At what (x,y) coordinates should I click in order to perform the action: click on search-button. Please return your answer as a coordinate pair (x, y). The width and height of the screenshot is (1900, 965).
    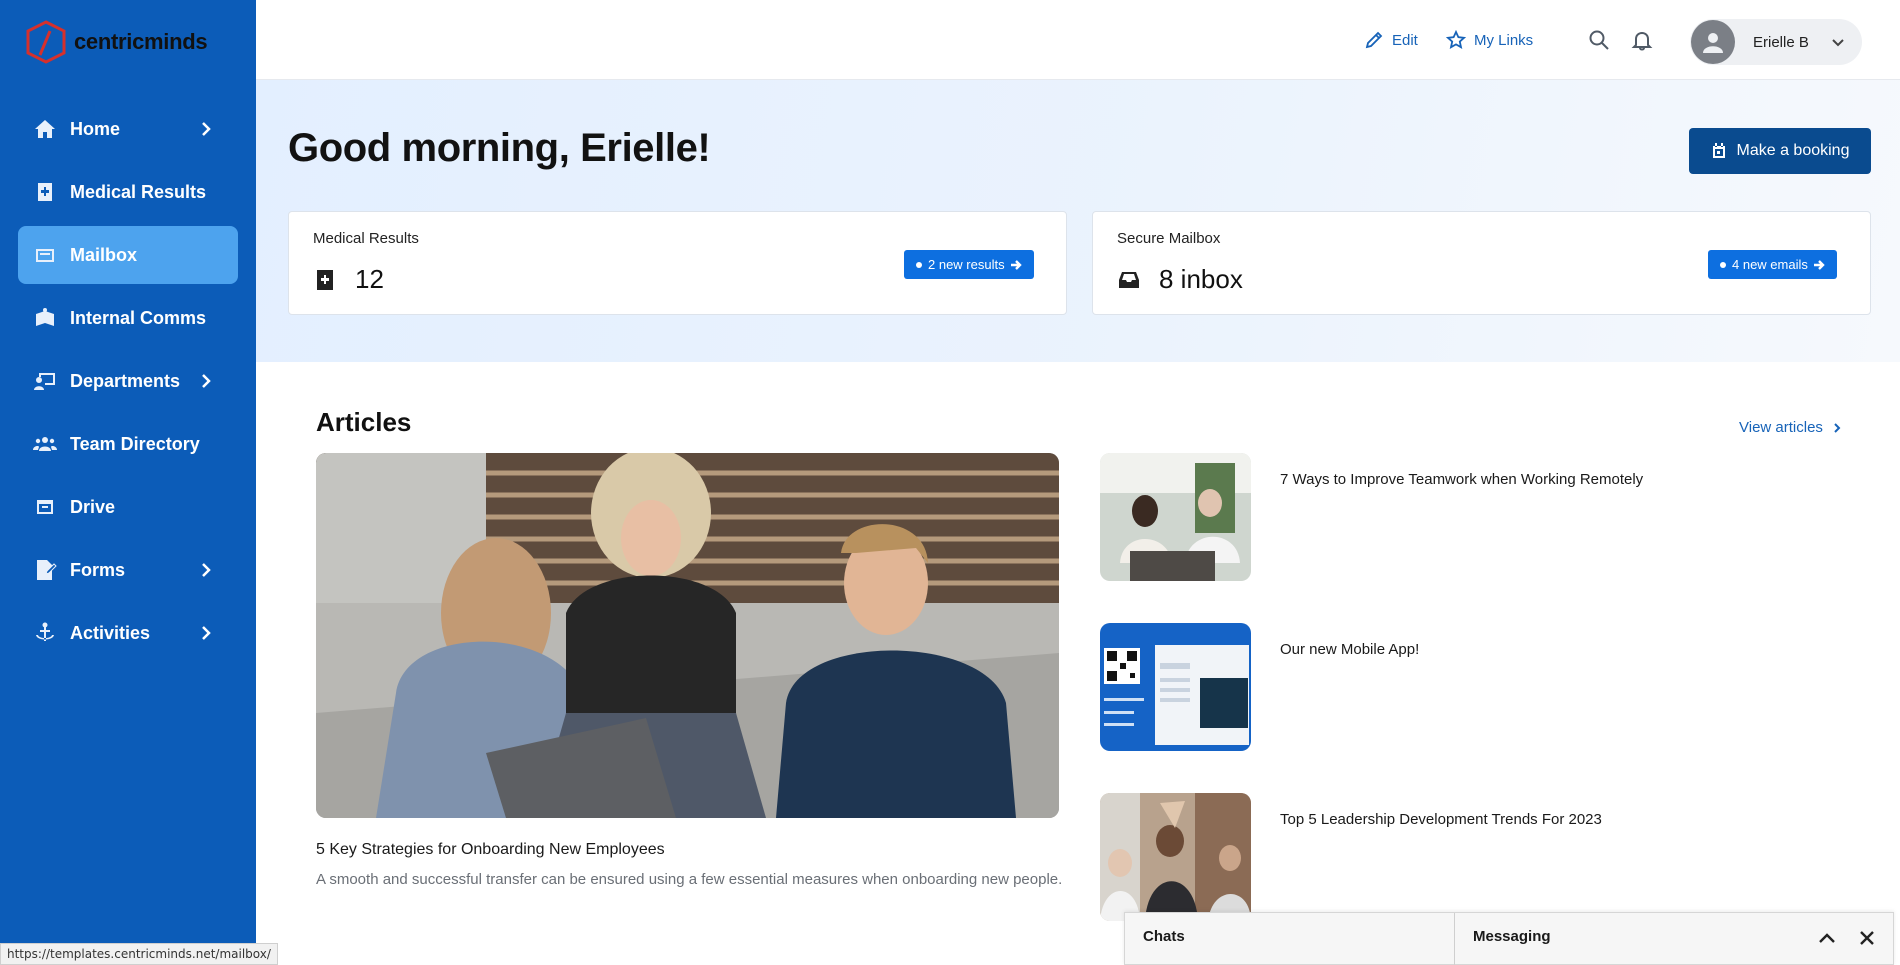
    Looking at the image, I should click on (1600, 41).